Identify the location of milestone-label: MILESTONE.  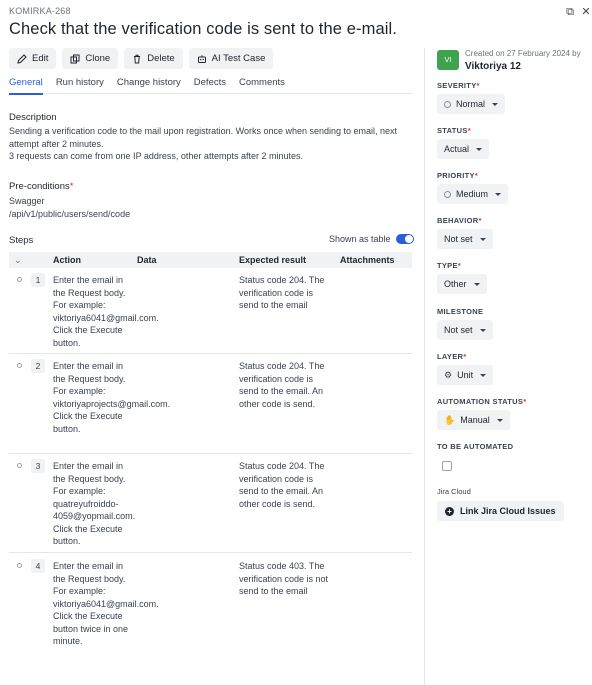
(460, 311).